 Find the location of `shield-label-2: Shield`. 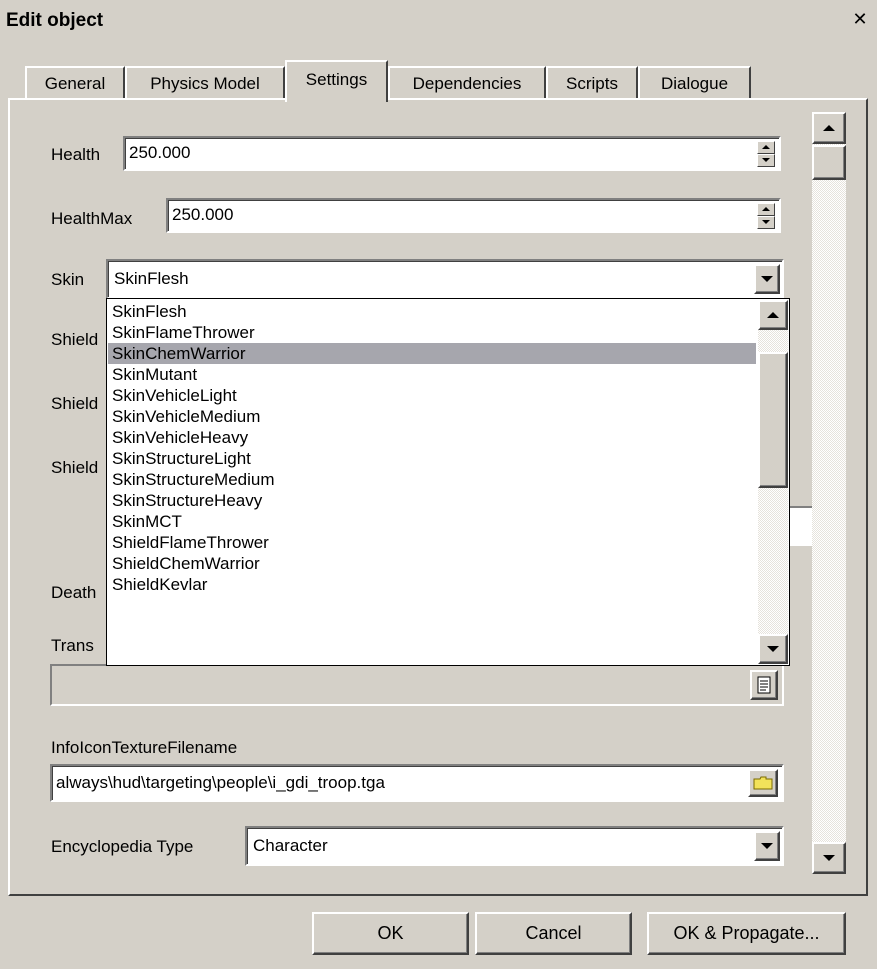

shield-label-2: Shield is located at coordinates (75, 403).